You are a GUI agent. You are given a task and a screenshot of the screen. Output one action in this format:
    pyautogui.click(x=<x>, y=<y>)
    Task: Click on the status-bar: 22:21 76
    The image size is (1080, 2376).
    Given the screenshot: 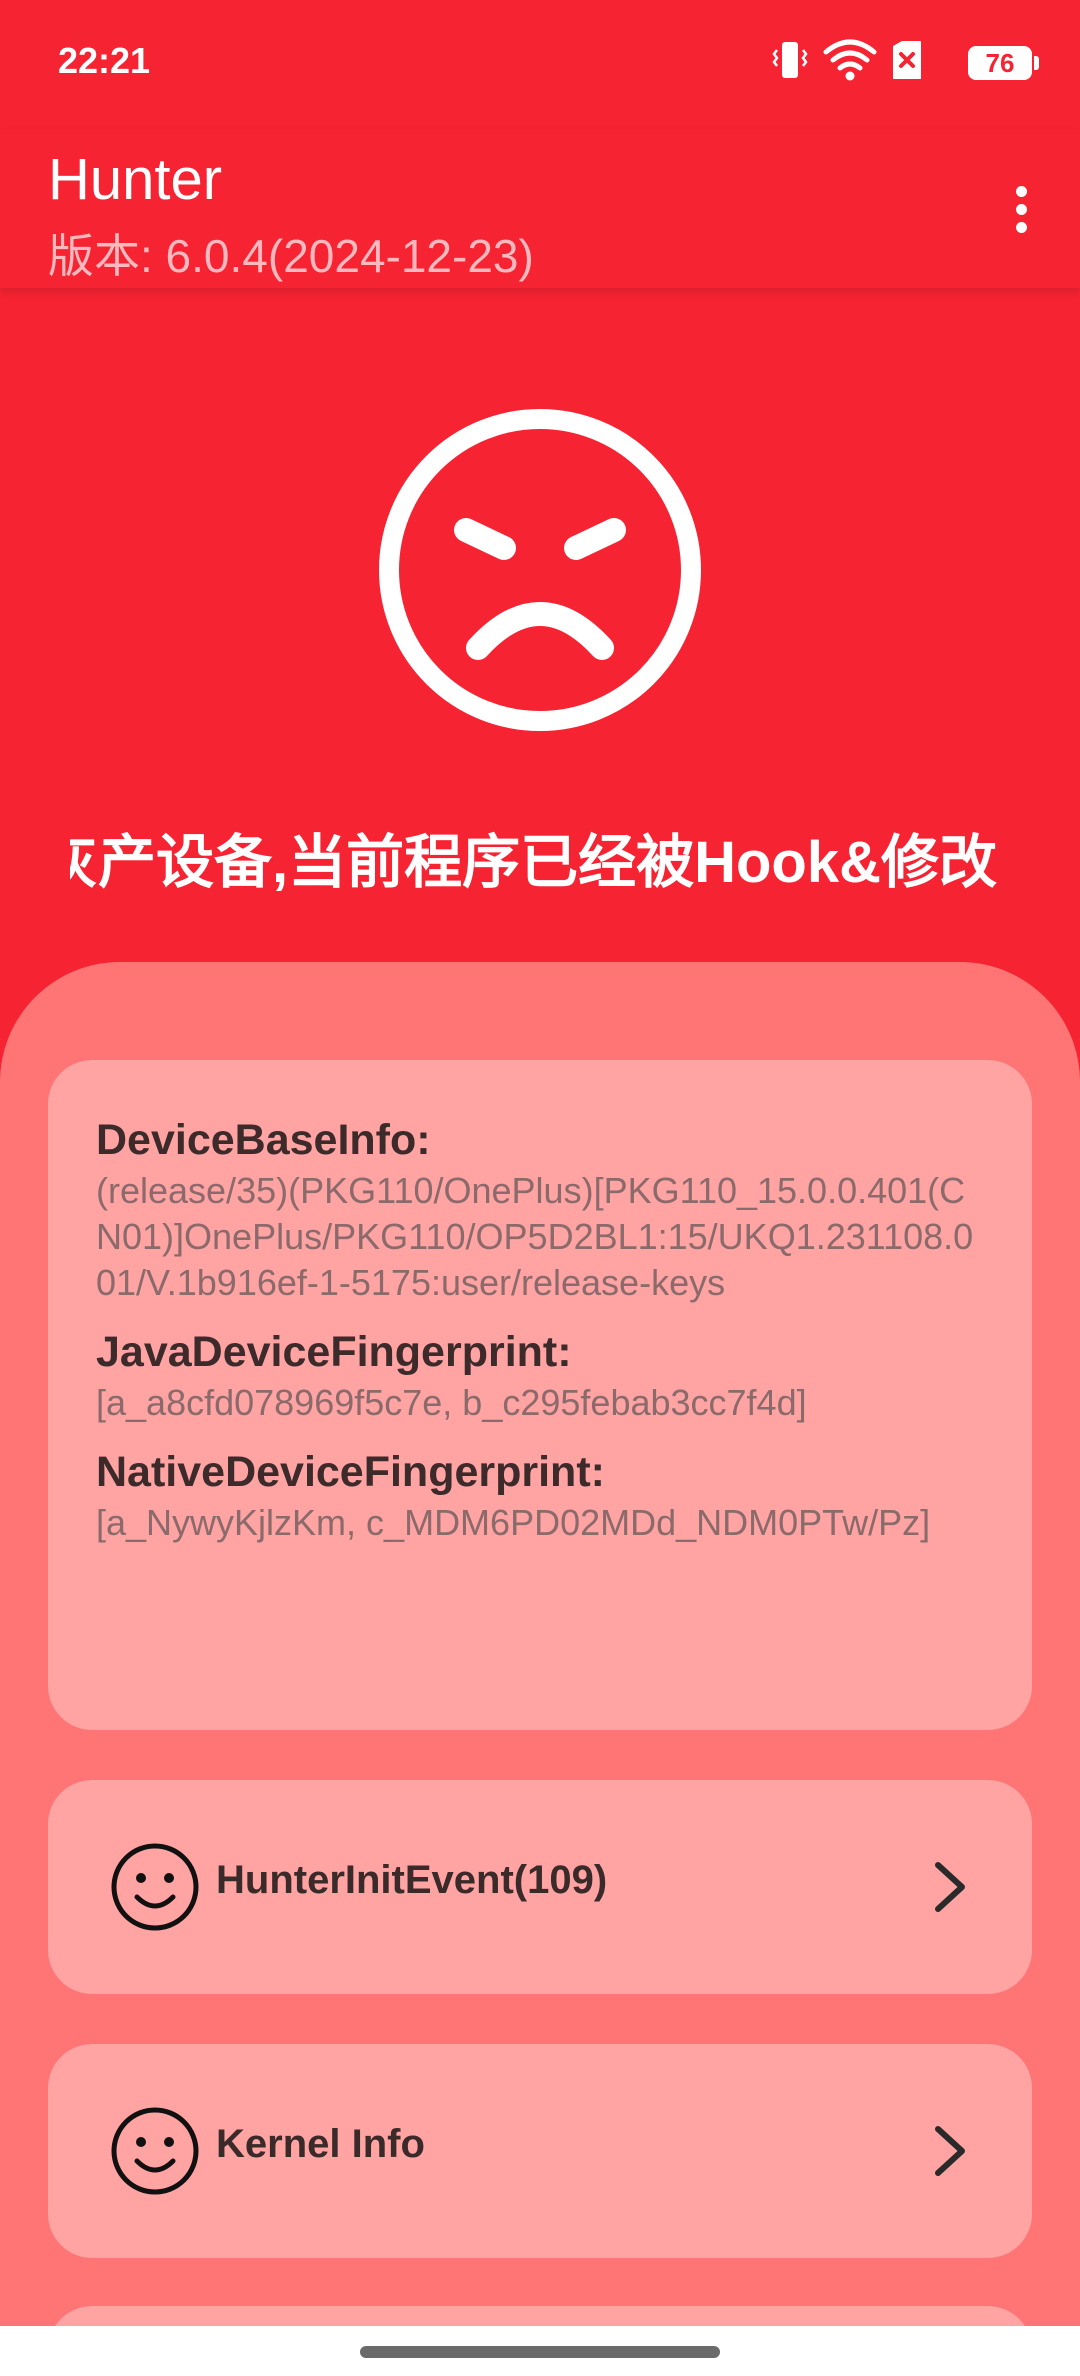 What is the action you would take?
    pyautogui.click(x=540, y=65)
    